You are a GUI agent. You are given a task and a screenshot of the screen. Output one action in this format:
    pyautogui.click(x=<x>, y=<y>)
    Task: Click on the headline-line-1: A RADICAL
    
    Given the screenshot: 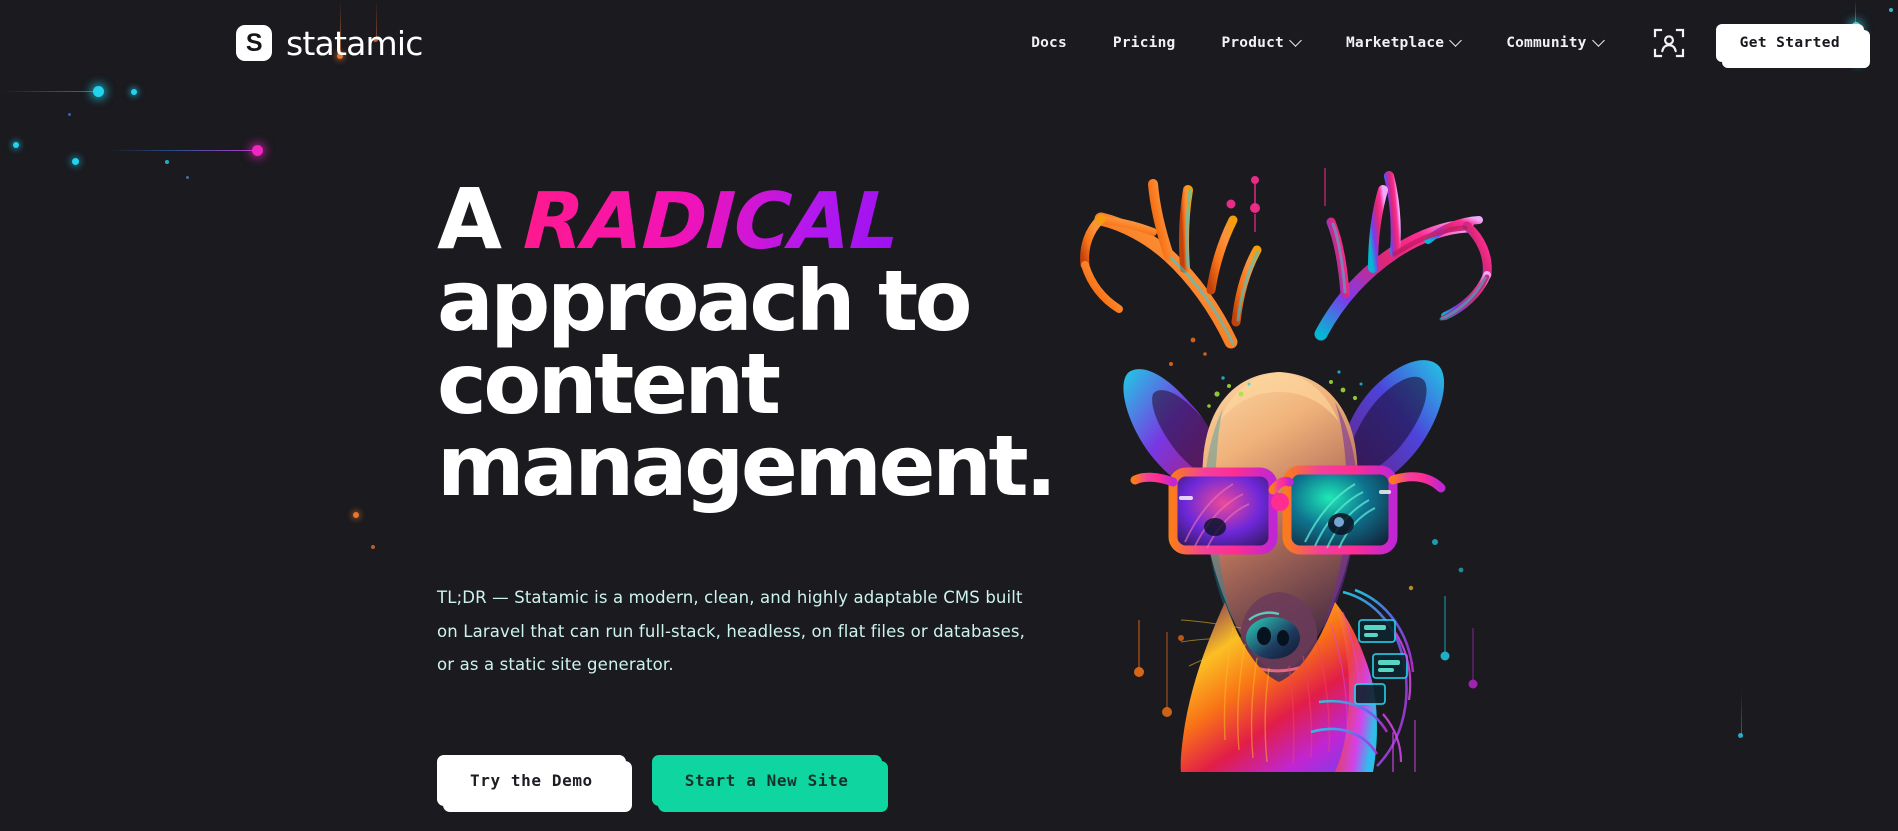 What is the action you would take?
    pyautogui.click(x=767, y=222)
    